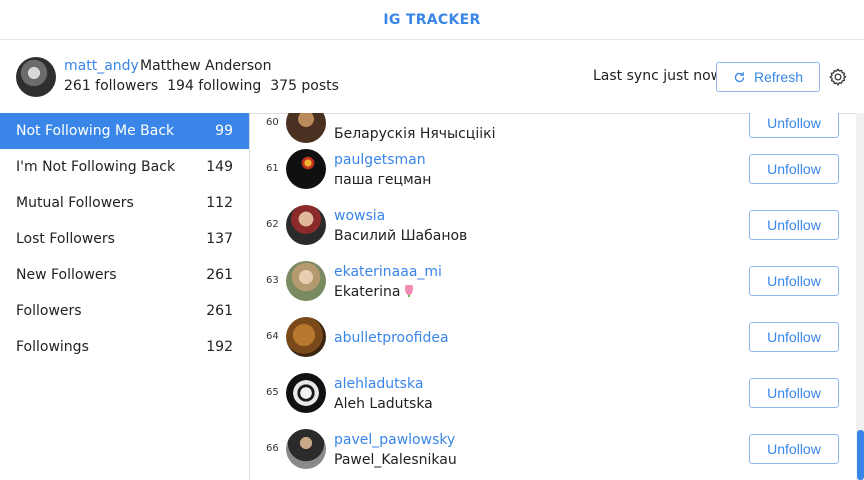  What do you see at coordinates (66, 275) in the screenshot?
I see `sidebar-item-label: New Followers` at bounding box center [66, 275].